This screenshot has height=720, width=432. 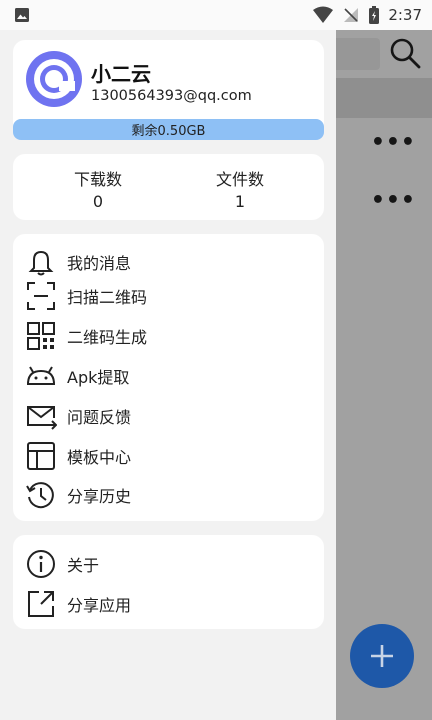 I want to click on share-icon, so click(x=41, y=604).